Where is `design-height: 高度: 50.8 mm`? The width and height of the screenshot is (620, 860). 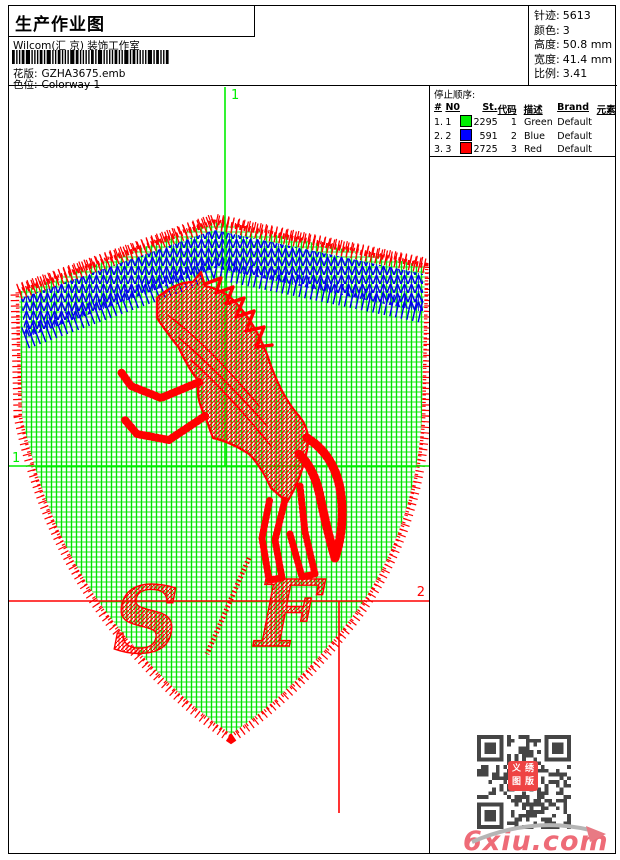
design-height: 高度: 50.8 mm is located at coordinates (573, 44).